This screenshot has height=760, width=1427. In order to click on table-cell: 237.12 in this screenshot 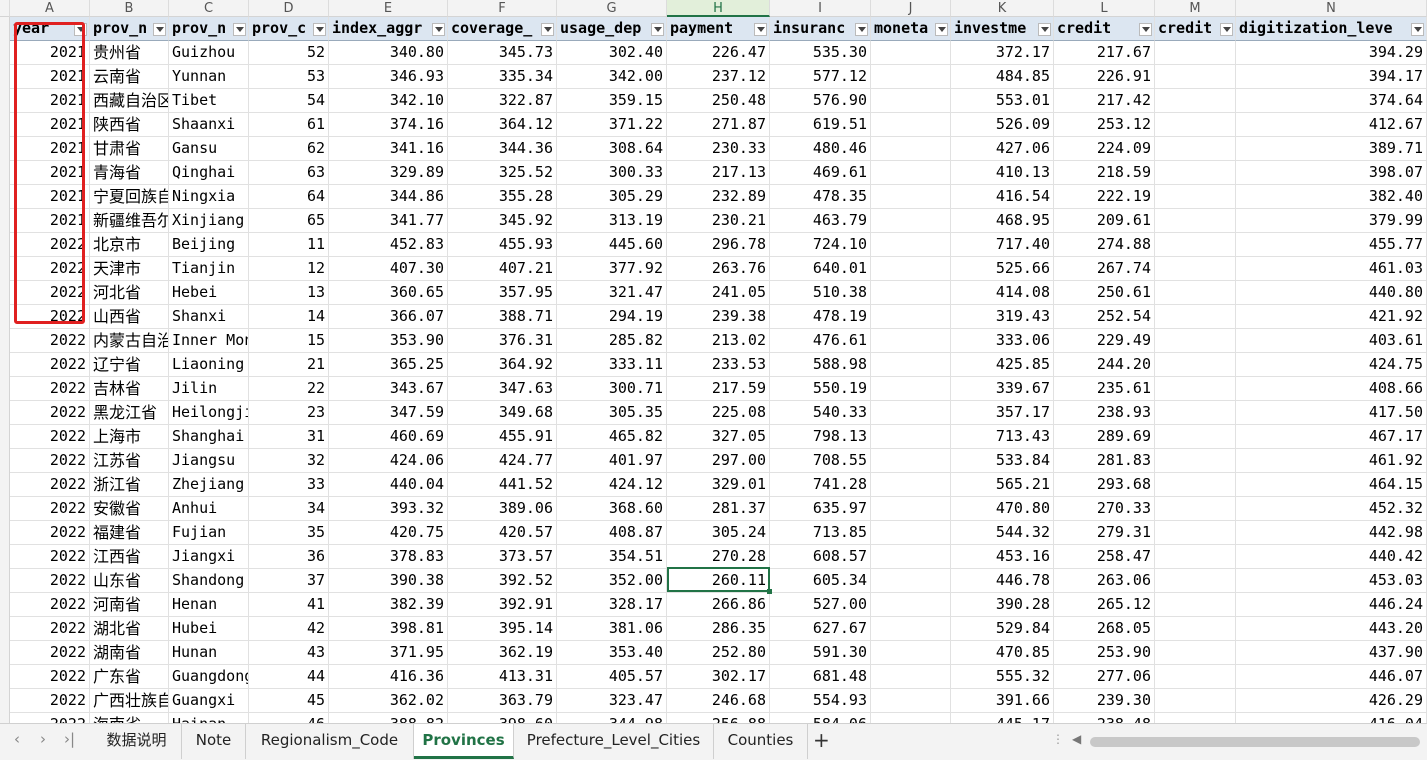, I will do `click(718, 77)`.